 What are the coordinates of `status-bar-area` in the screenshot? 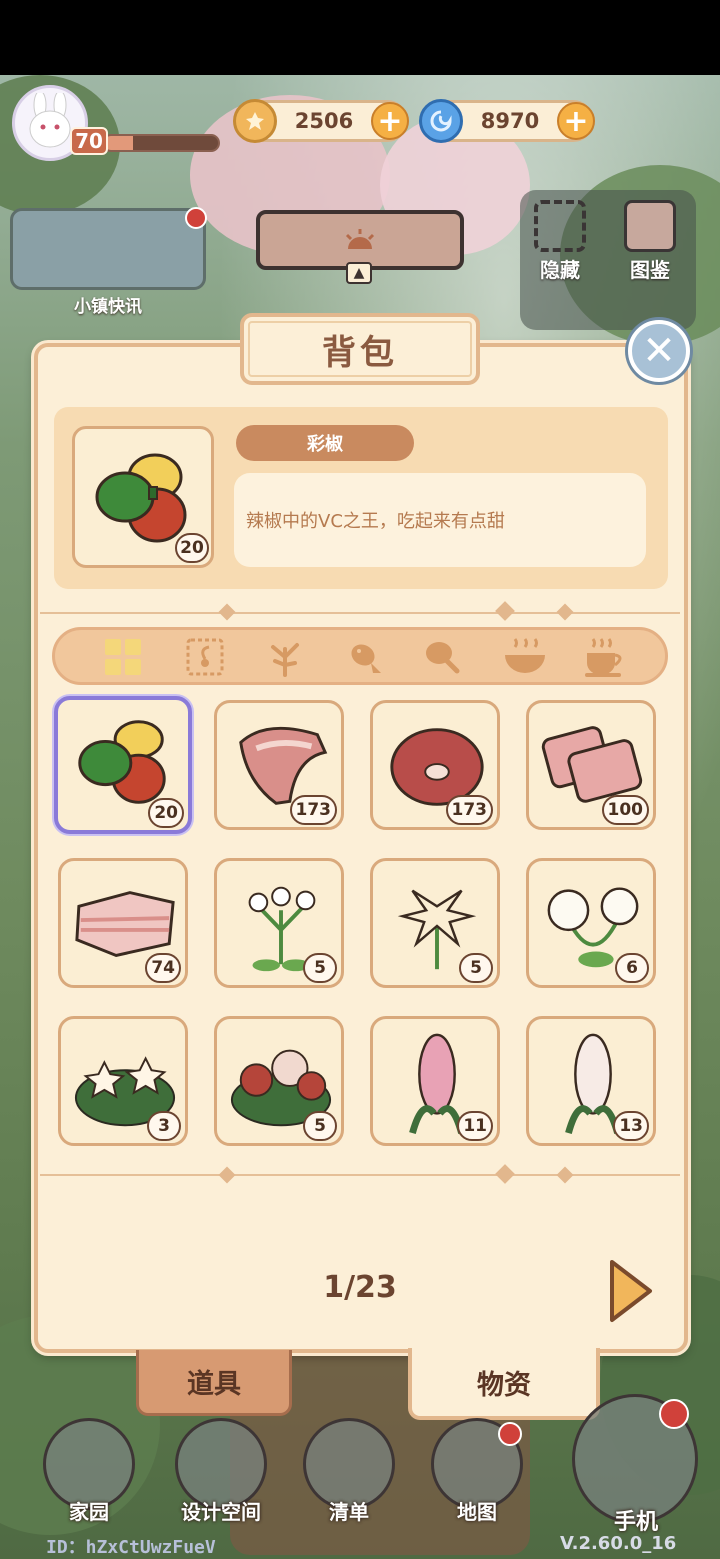 It's located at (360, 37).